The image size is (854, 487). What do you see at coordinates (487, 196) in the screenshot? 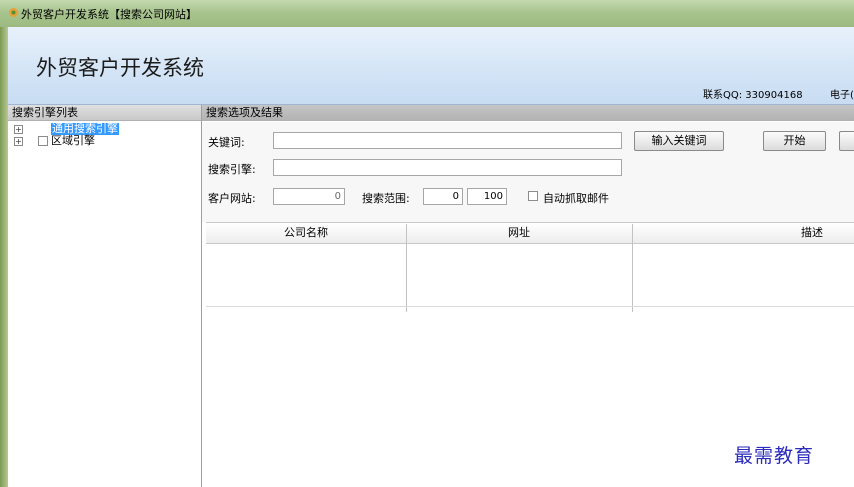
I see `search-range-to: 100` at bounding box center [487, 196].